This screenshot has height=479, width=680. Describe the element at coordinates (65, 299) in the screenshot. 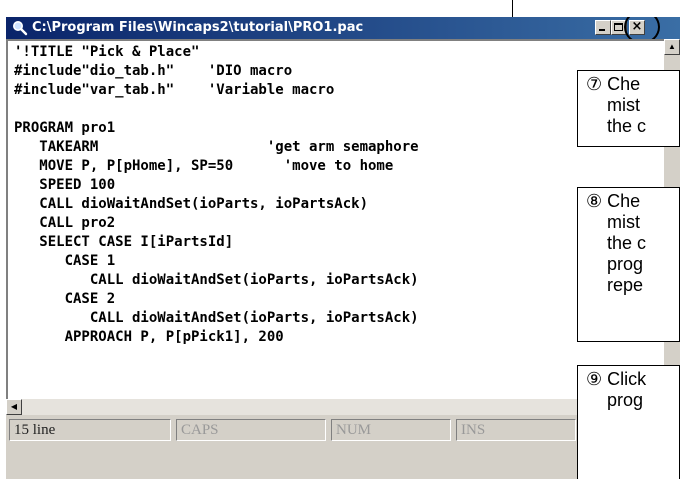

I see `code-line: CASE 2` at that location.